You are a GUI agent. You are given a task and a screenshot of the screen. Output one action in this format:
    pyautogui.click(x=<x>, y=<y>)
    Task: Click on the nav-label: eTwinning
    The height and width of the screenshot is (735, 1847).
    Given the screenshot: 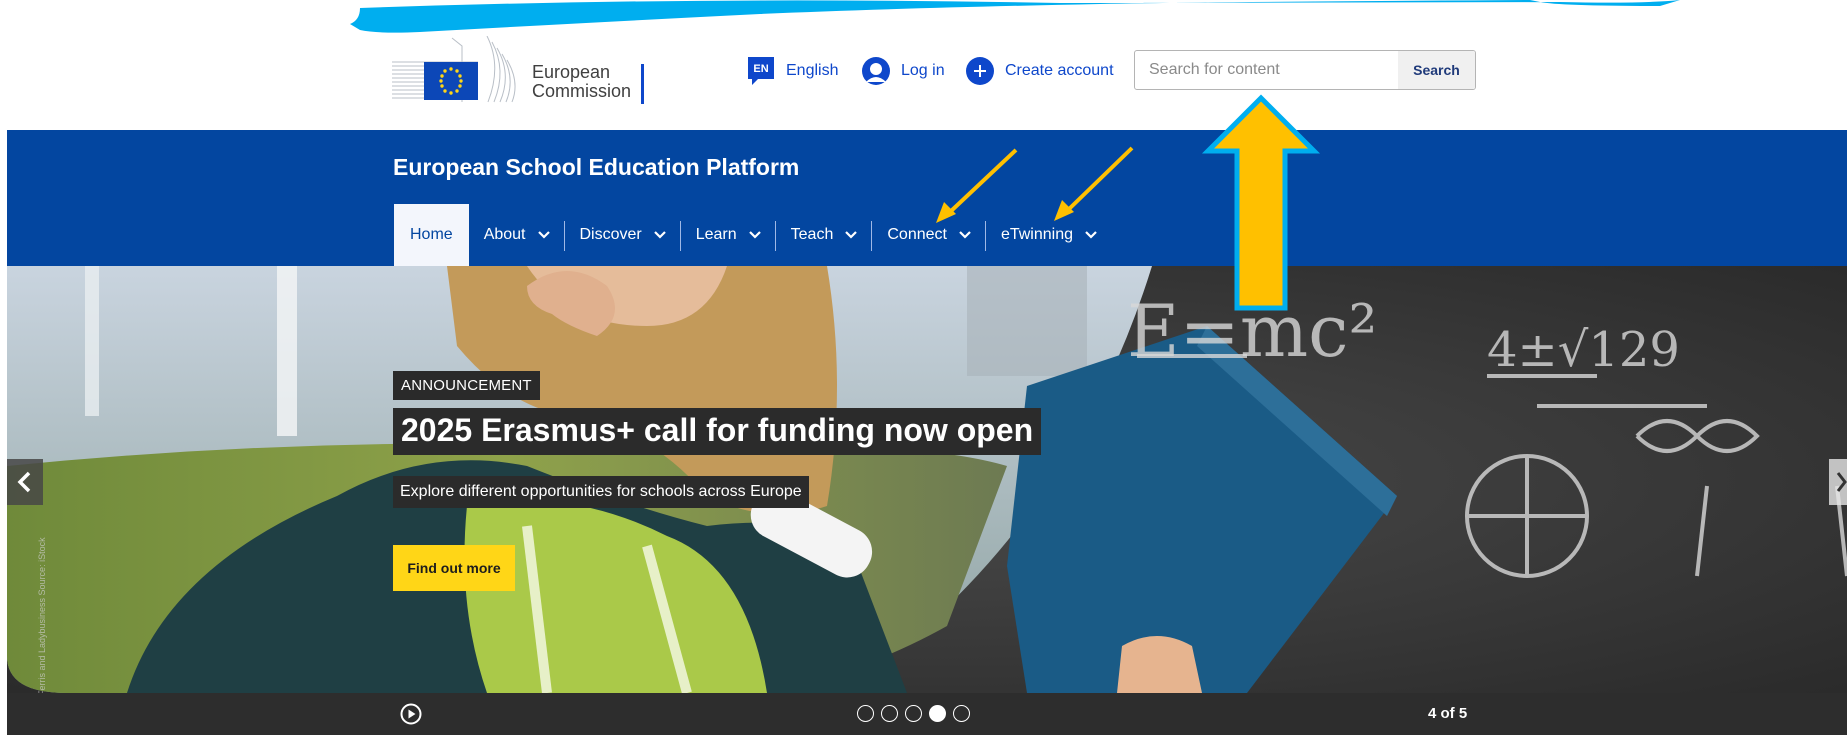 What is the action you would take?
    pyautogui.click(x=1036, y=234)
    